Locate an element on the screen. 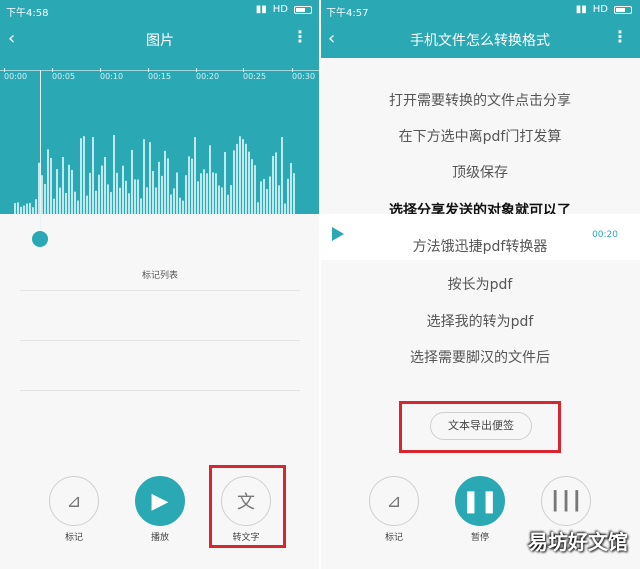 This screenshot has width=640, height=569. transcript-line: 方法饿迅捷pdf转换器 is located at coordinates (480, 247).